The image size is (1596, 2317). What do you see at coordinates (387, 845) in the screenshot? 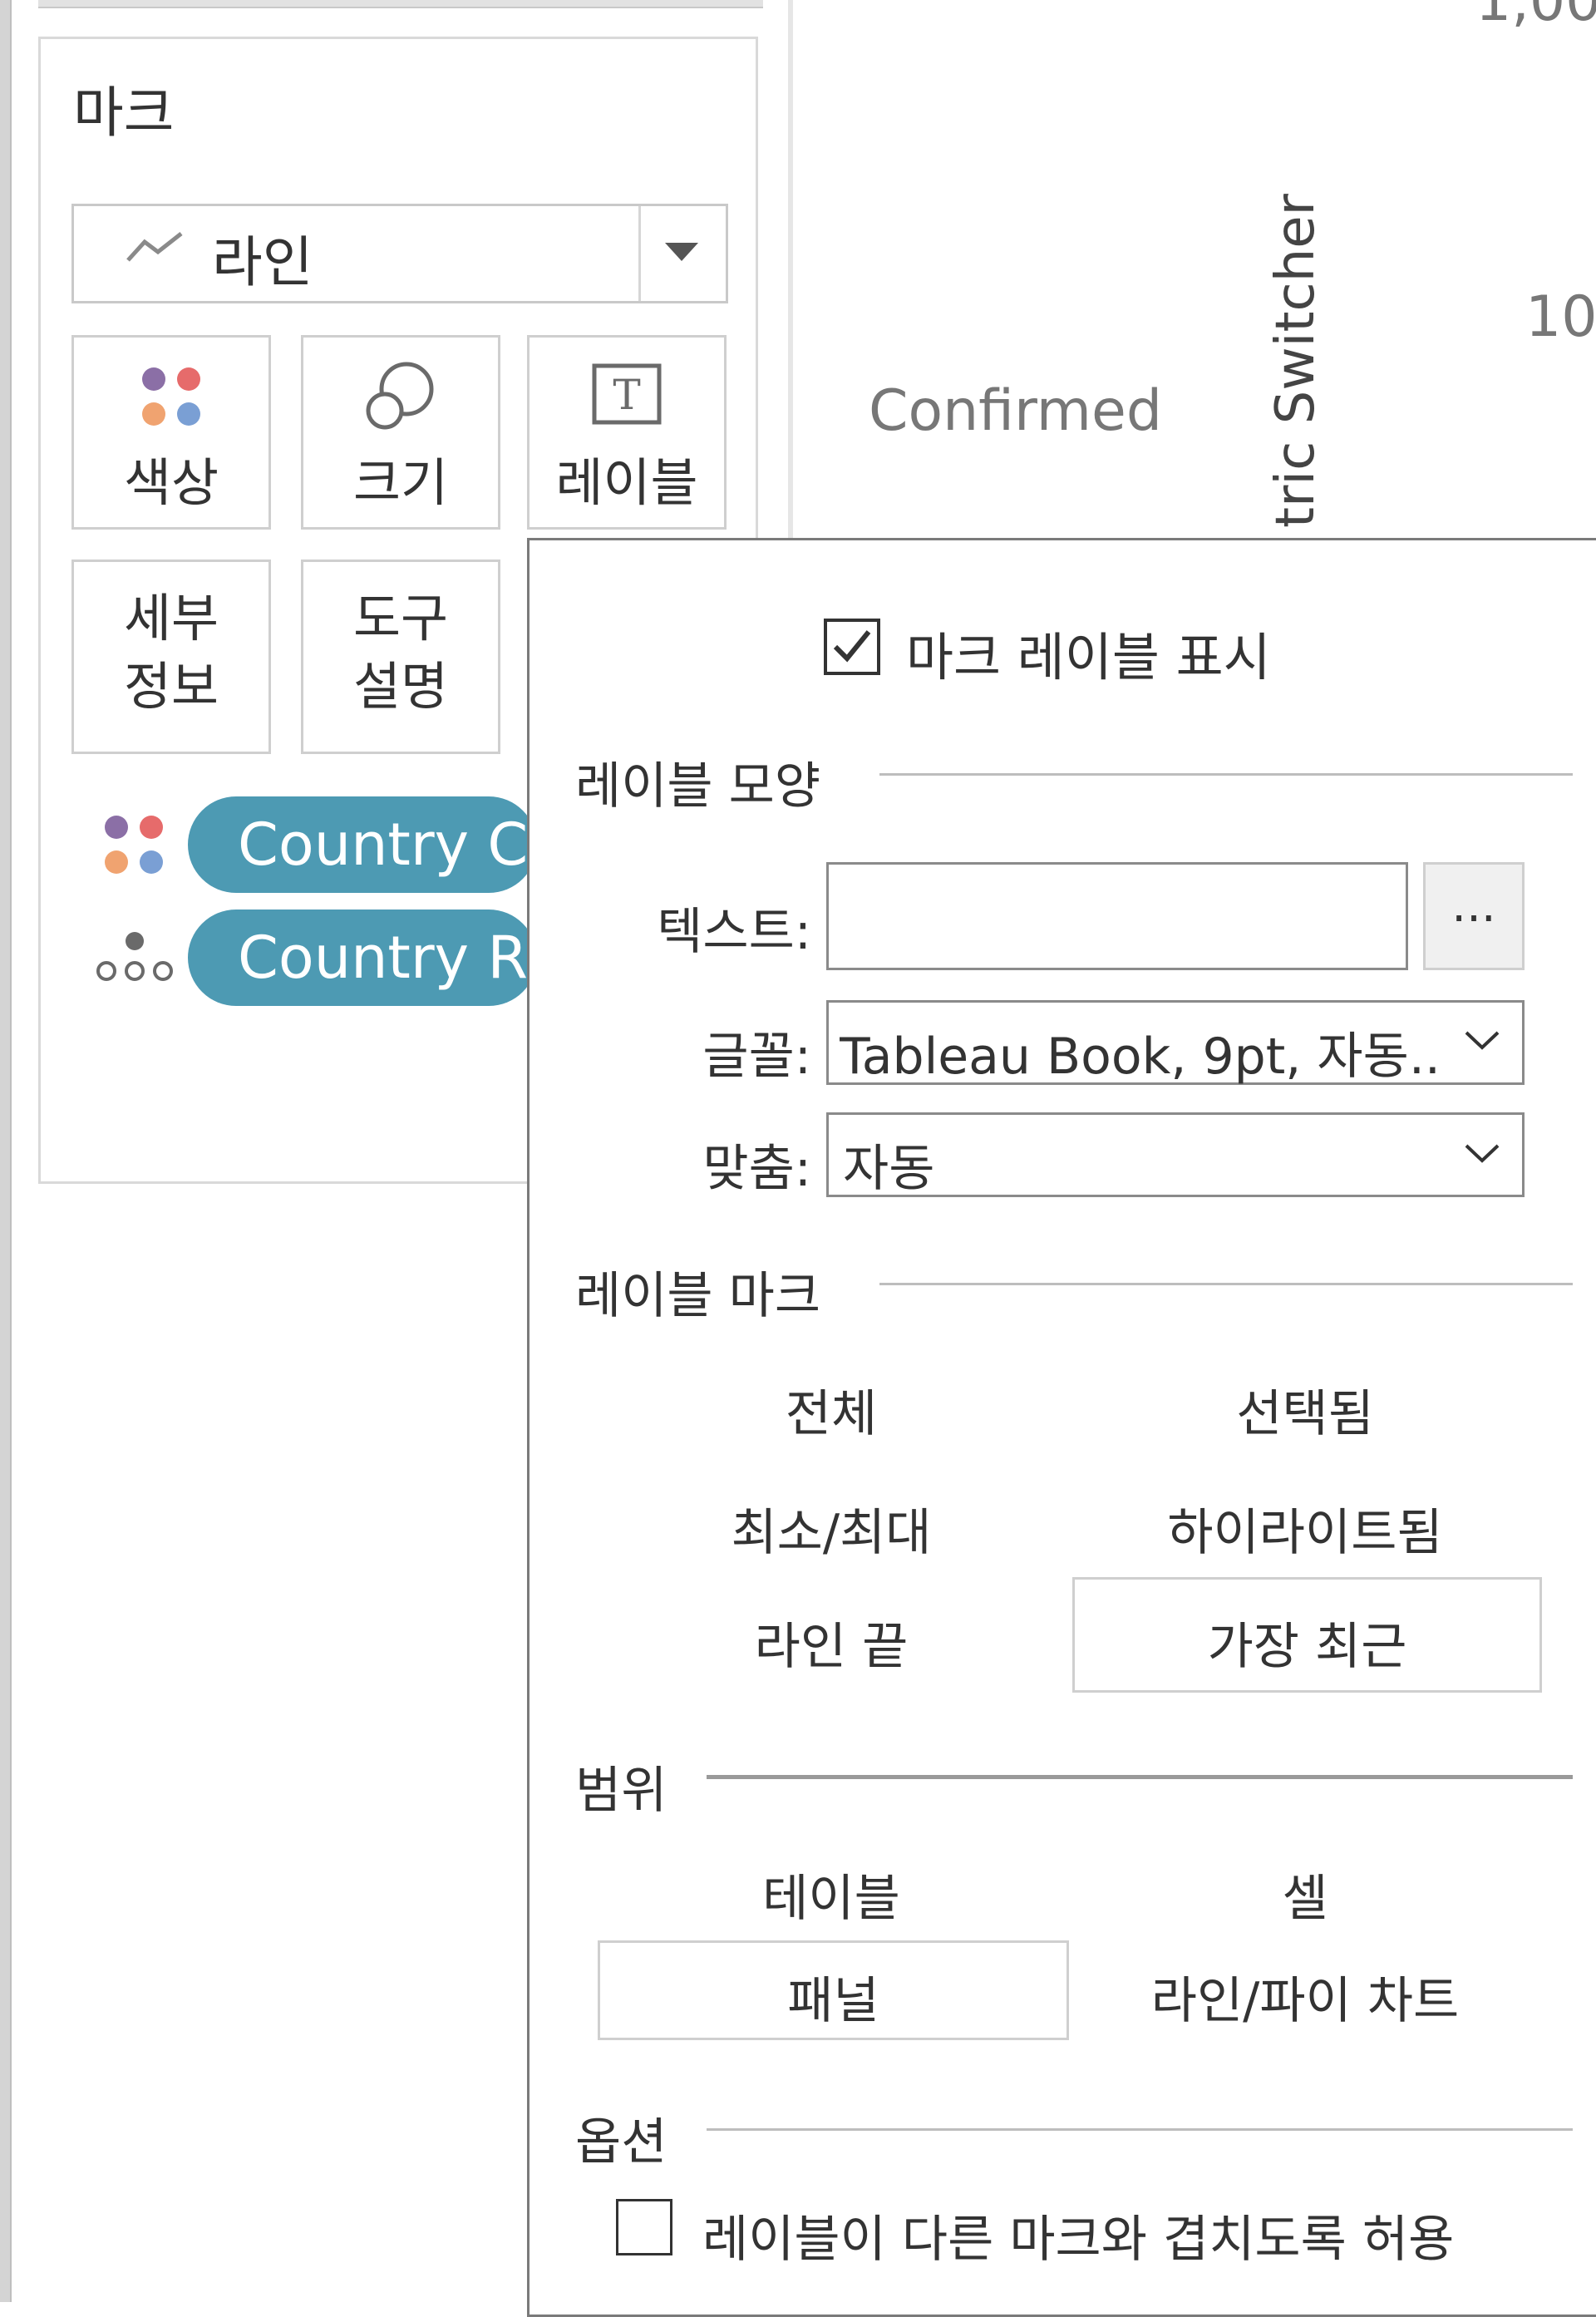
I see `pill-label: Country Co` at bounding box center [387, 845].